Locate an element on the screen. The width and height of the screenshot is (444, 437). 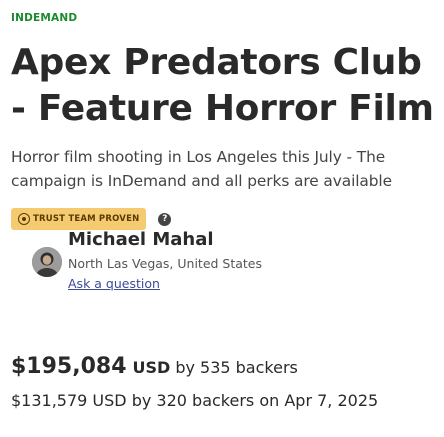
owner-avatar is located at coordinates (47, 262).